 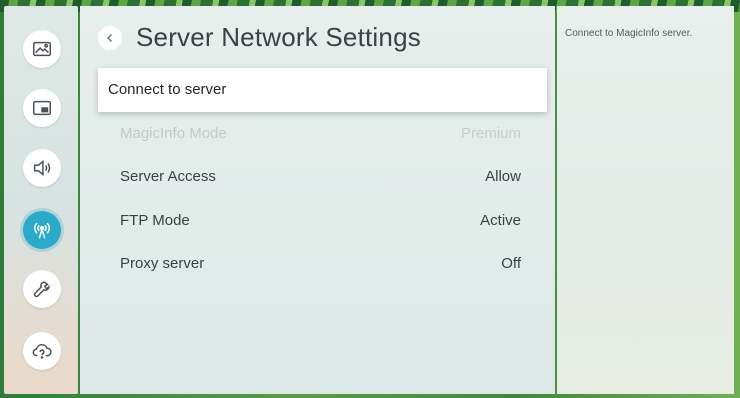 I want to click on page-header: Server Network Settings, so click(x=259, y=37).